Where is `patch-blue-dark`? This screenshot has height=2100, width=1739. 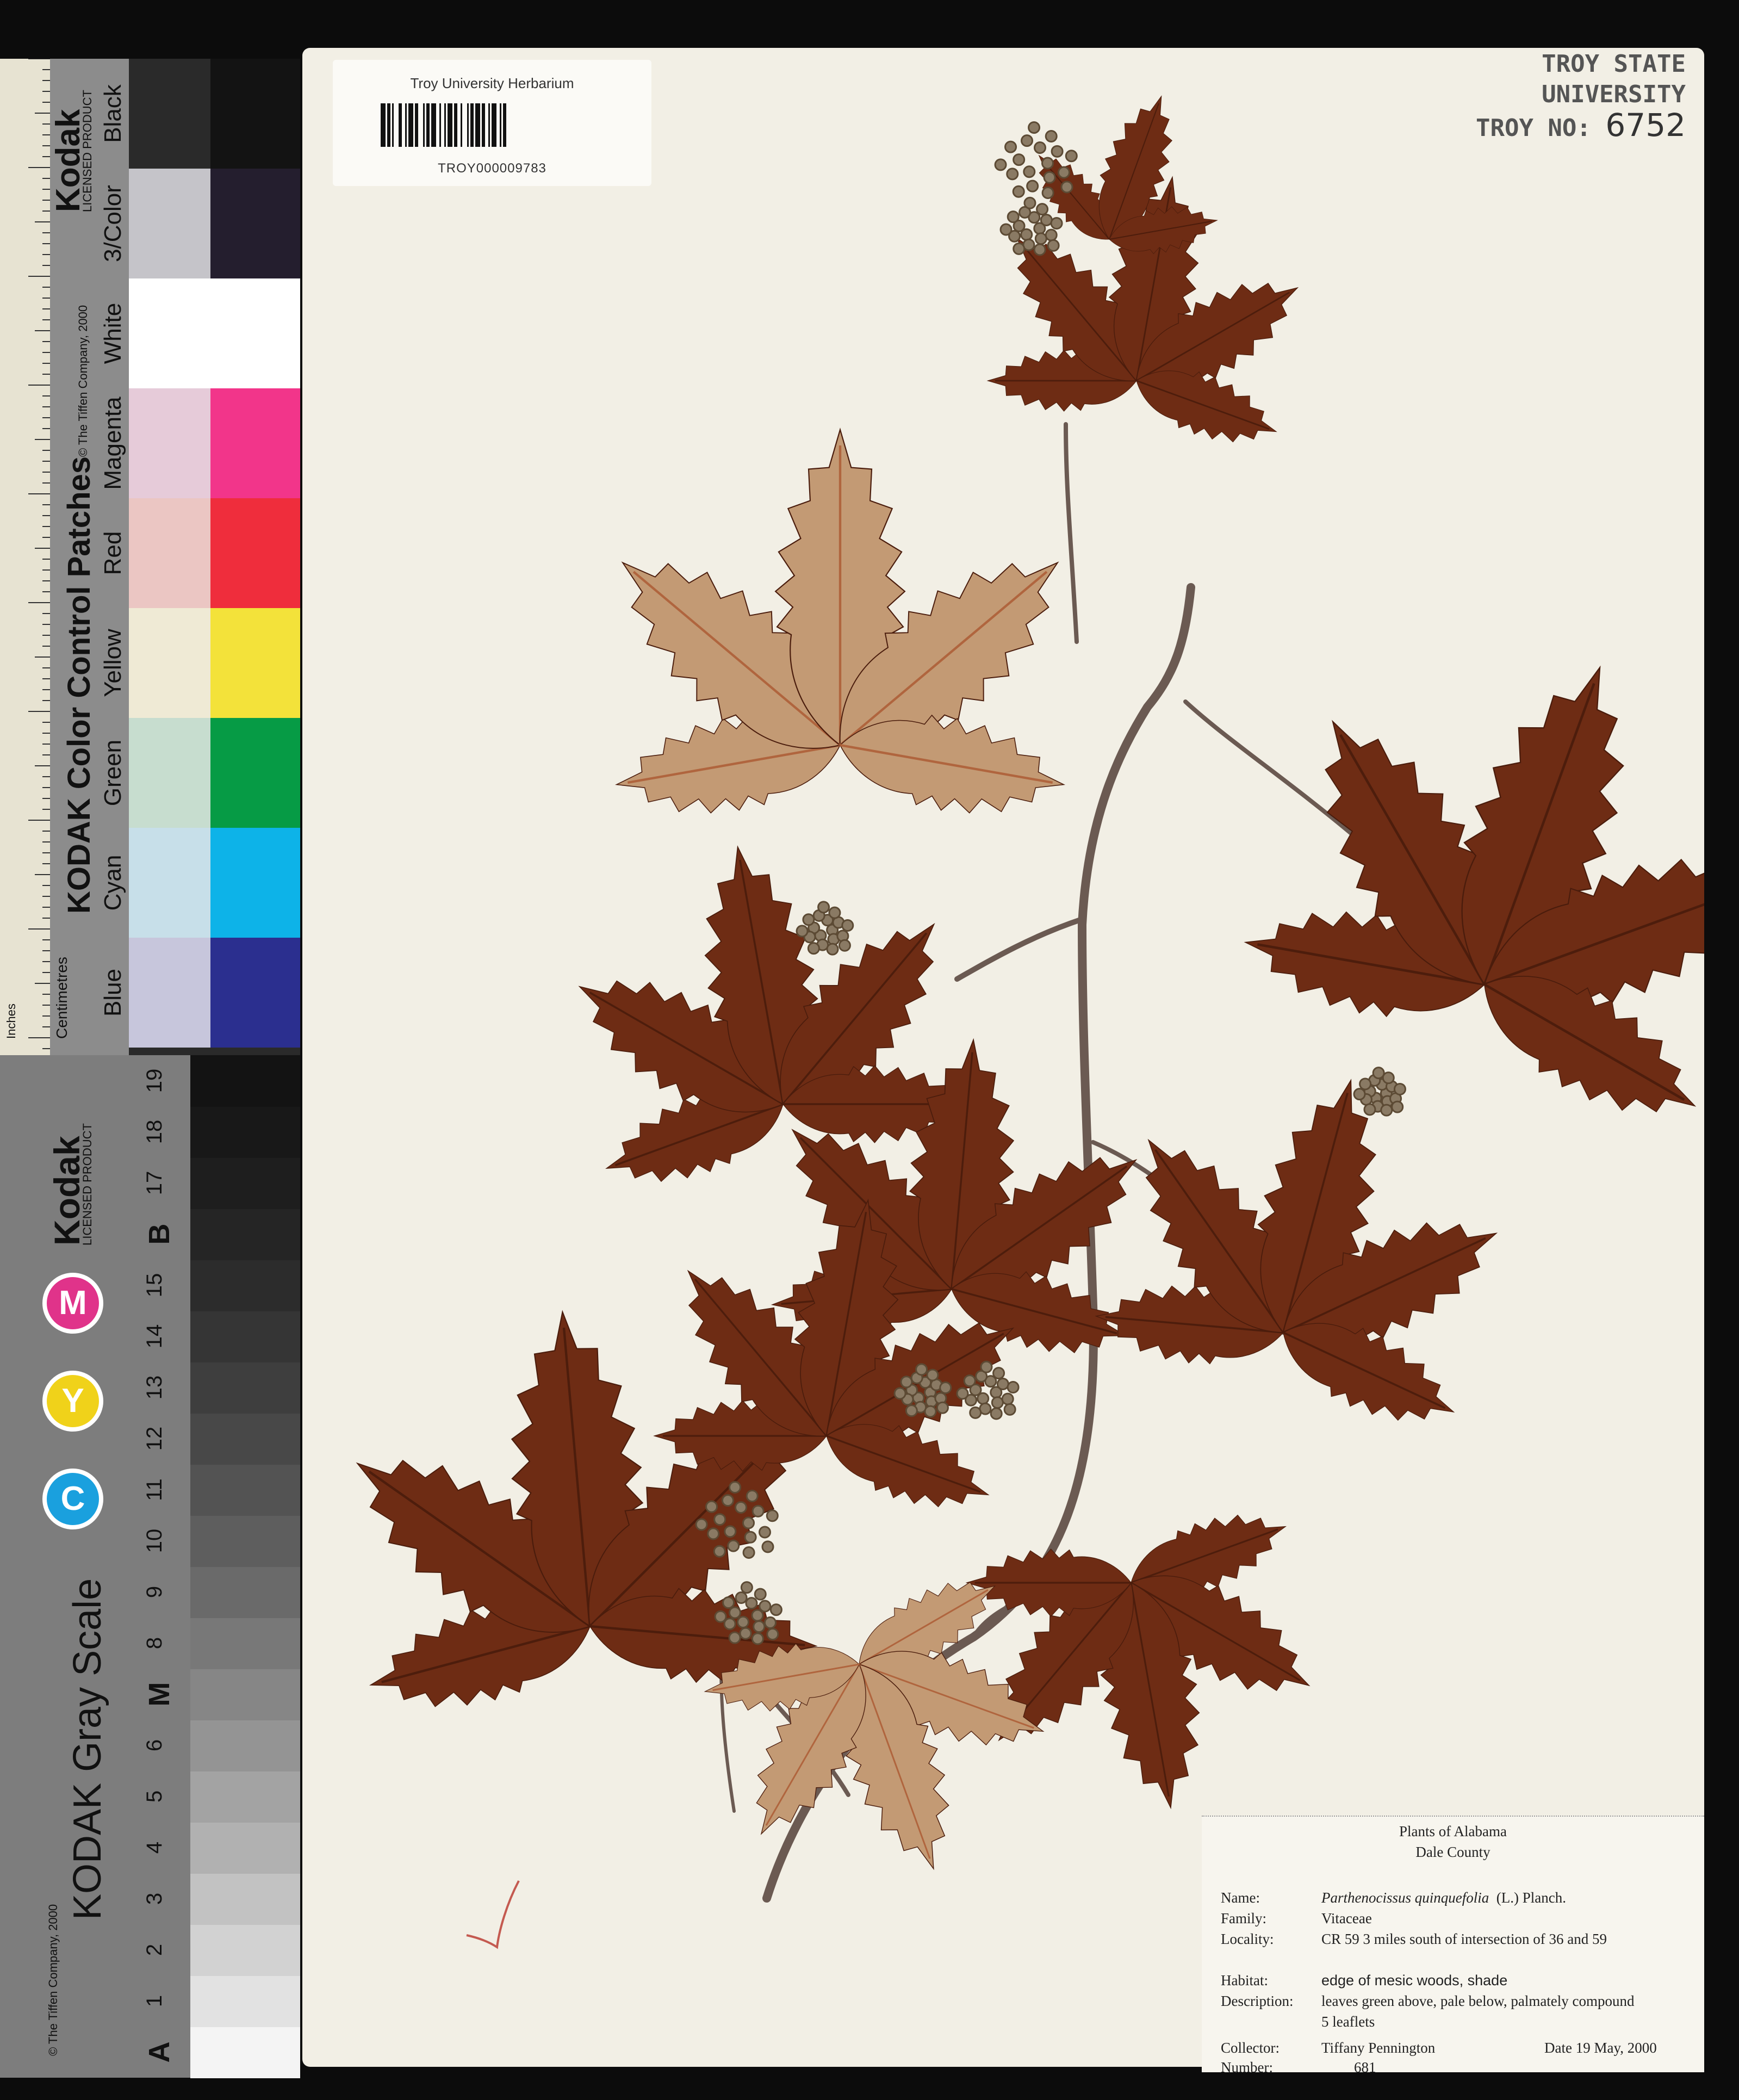
patch-blue-dark is located at coordinates (255, 993).